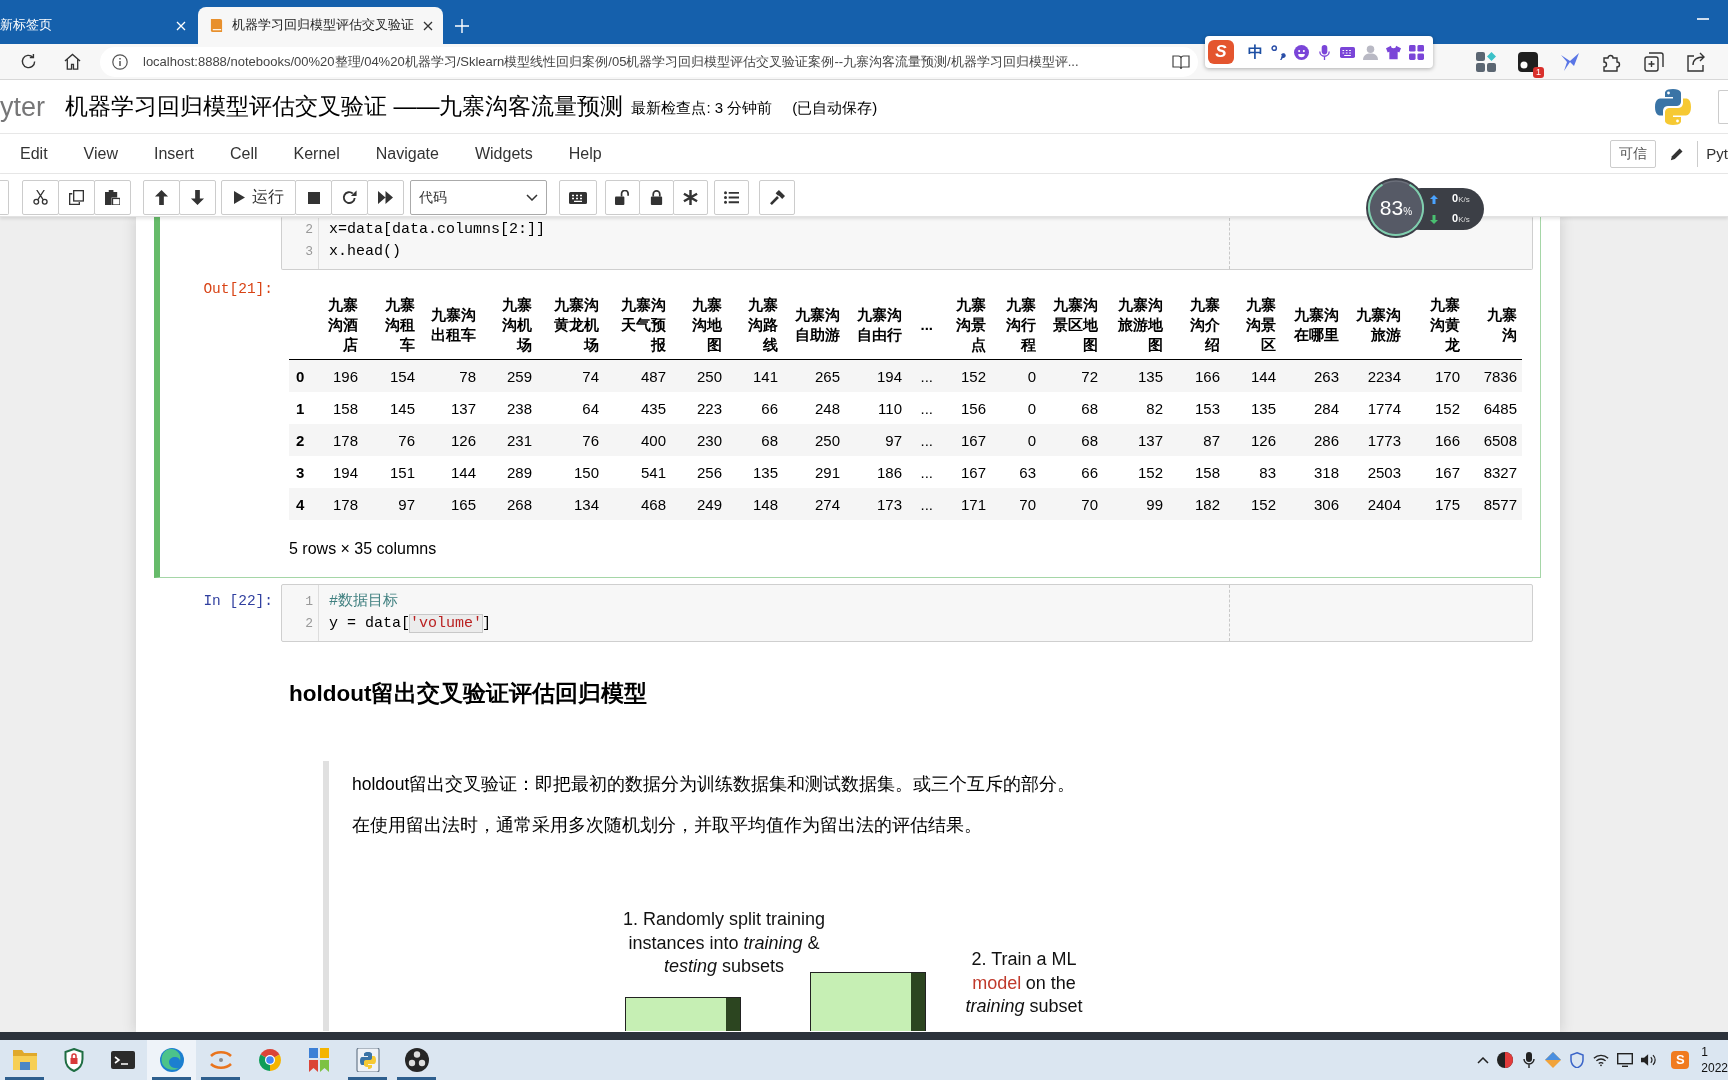 Image resolution: width=1728 pixels, height=1080 pixels. I want to click on collections-icon, so click(1654, 61).